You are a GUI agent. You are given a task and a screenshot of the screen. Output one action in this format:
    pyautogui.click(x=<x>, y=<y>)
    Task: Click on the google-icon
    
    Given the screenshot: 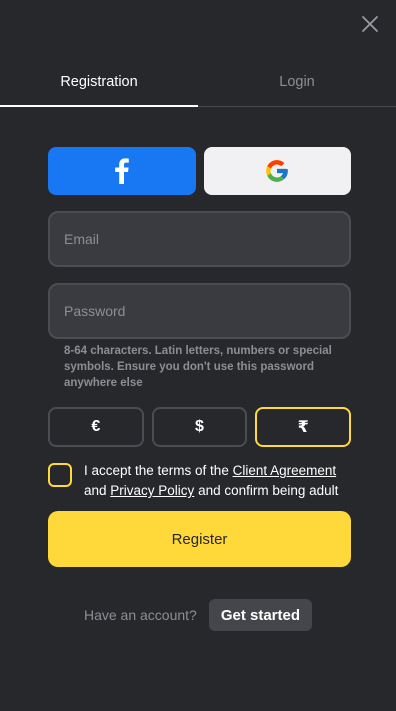 What is the action you would take?
    pyautogui.click(x=277, y=171)
    